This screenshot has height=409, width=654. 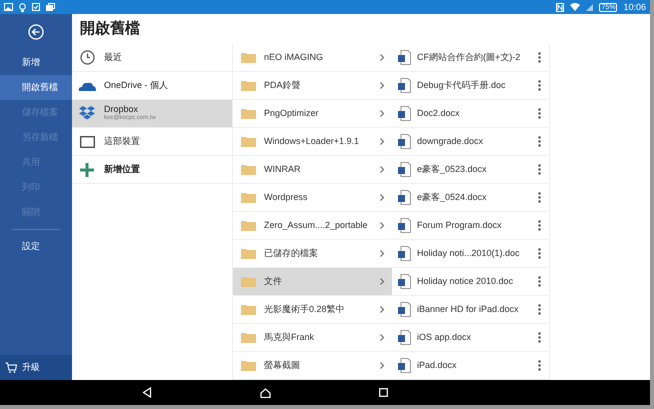 What do you see at coordinates (113, 58) in the screenshot?
I see `location-name: 最近` at bounding box center [113, 58].